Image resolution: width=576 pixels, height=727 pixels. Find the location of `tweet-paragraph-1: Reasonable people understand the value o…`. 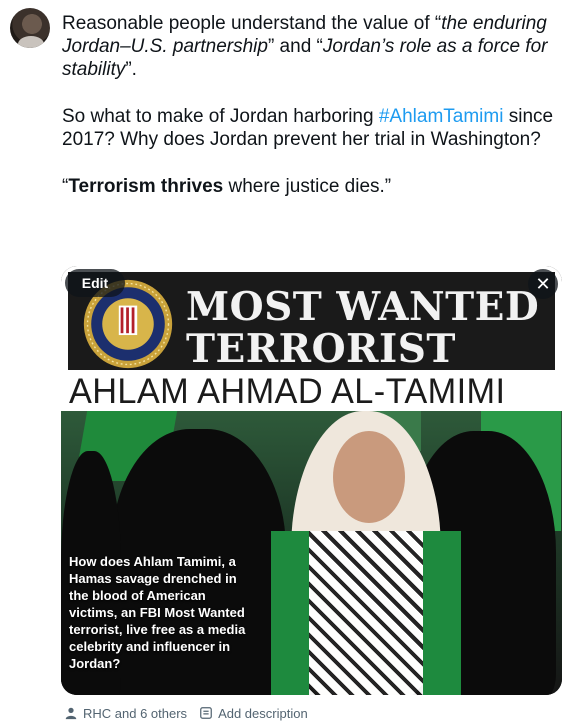

tweet-paragraph-1: Reasonable people understand the value o… is located at coordinates (310, 46).